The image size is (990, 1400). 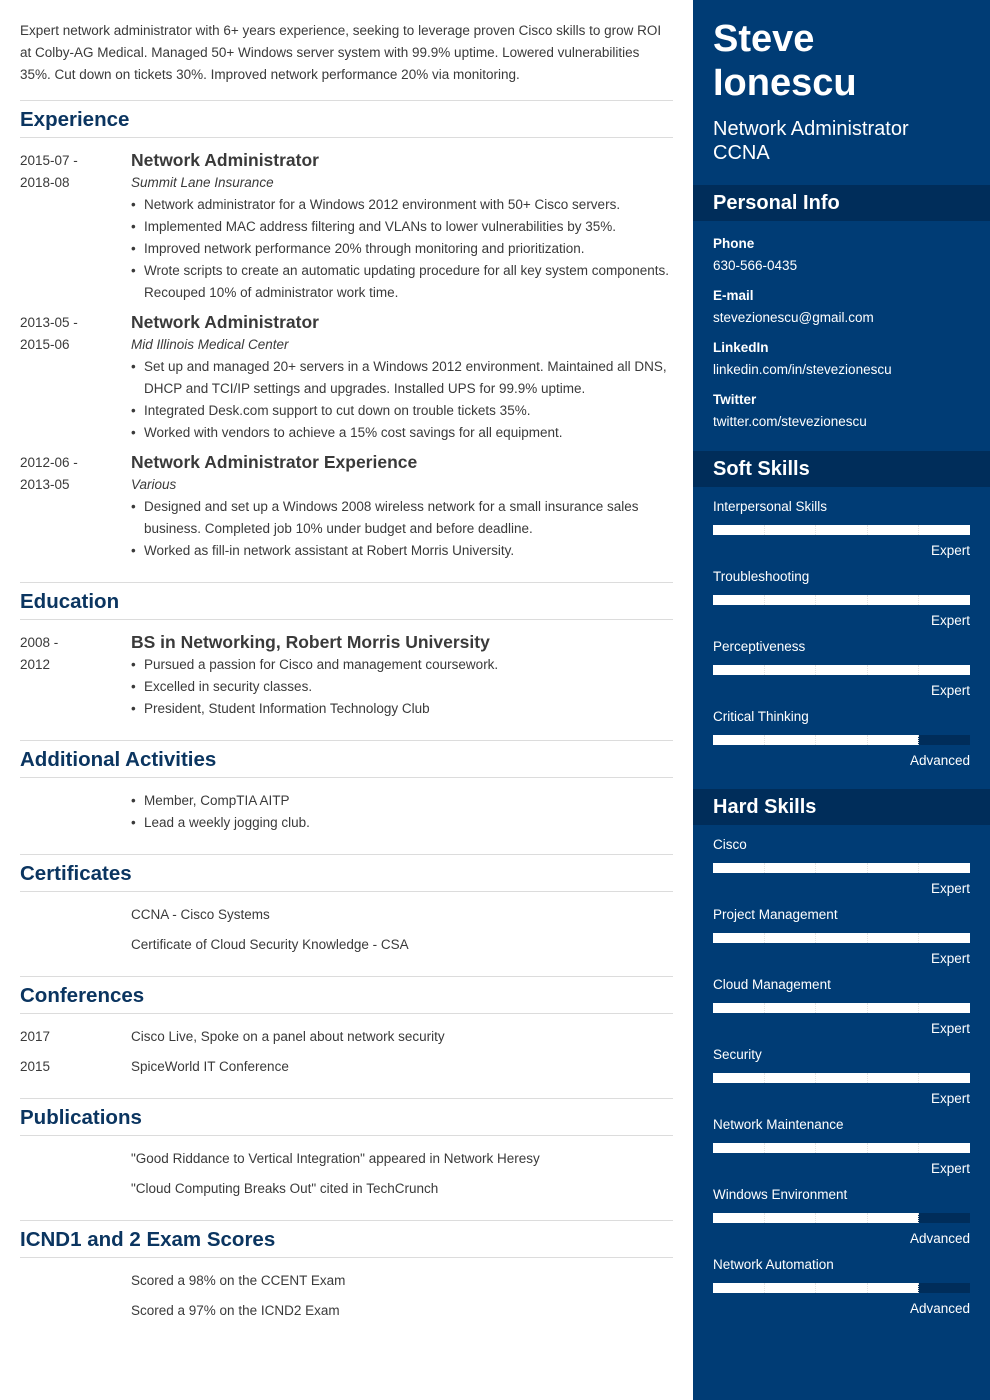 What do you see at coordinates (841, 1007) in the screenshot?
I see `skill-item: Cloud Management Expert` at bounding box center [841, 1007].